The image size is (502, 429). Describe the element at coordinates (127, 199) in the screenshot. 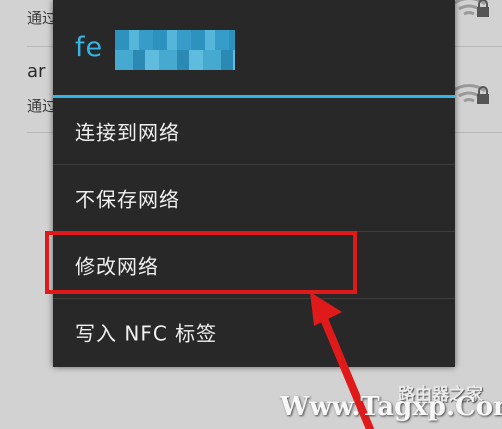

I see `menu-item-label: 不保存网络` at that location.